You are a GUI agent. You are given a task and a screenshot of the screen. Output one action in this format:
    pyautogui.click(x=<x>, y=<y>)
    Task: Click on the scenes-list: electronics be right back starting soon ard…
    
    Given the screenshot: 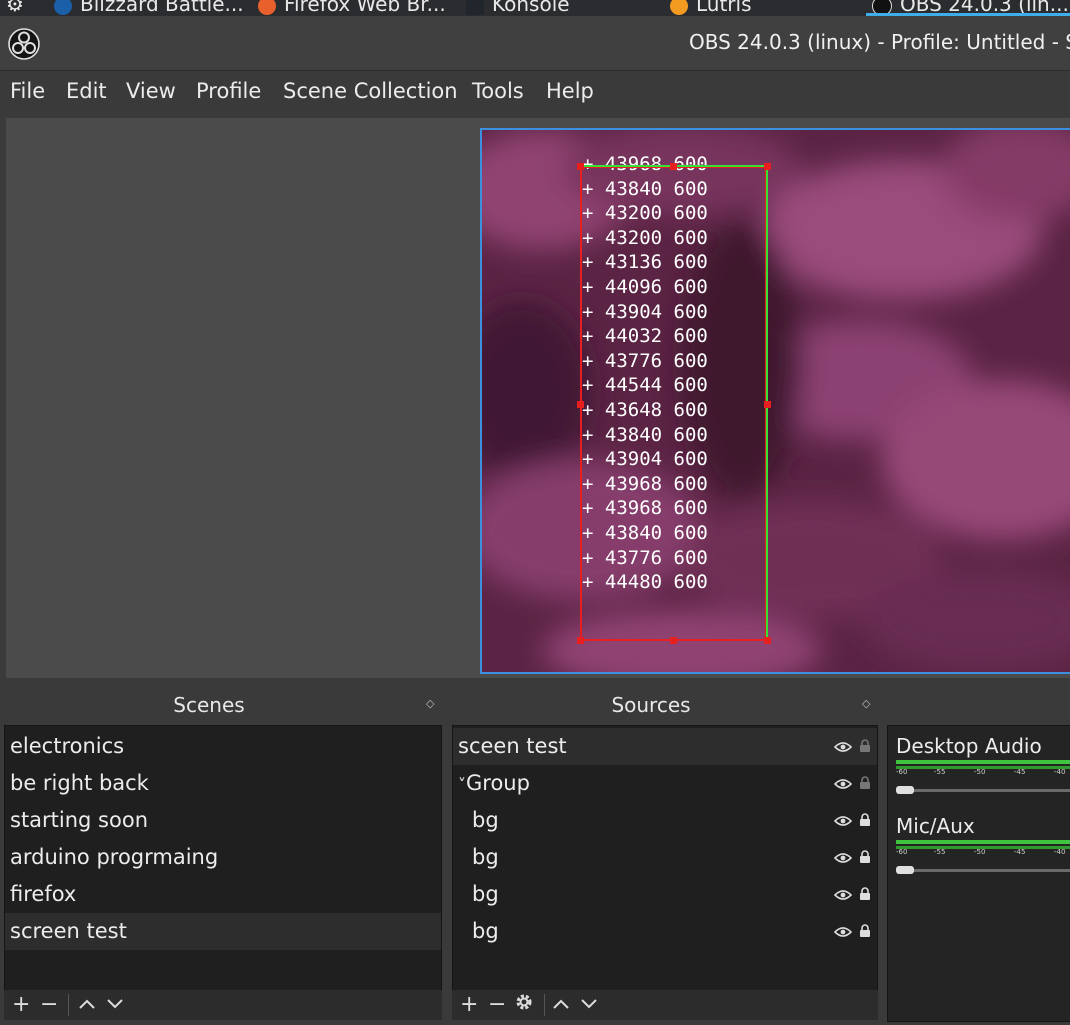 What is the action you would take?
    pyautogui.click(x=223, y=858)
    